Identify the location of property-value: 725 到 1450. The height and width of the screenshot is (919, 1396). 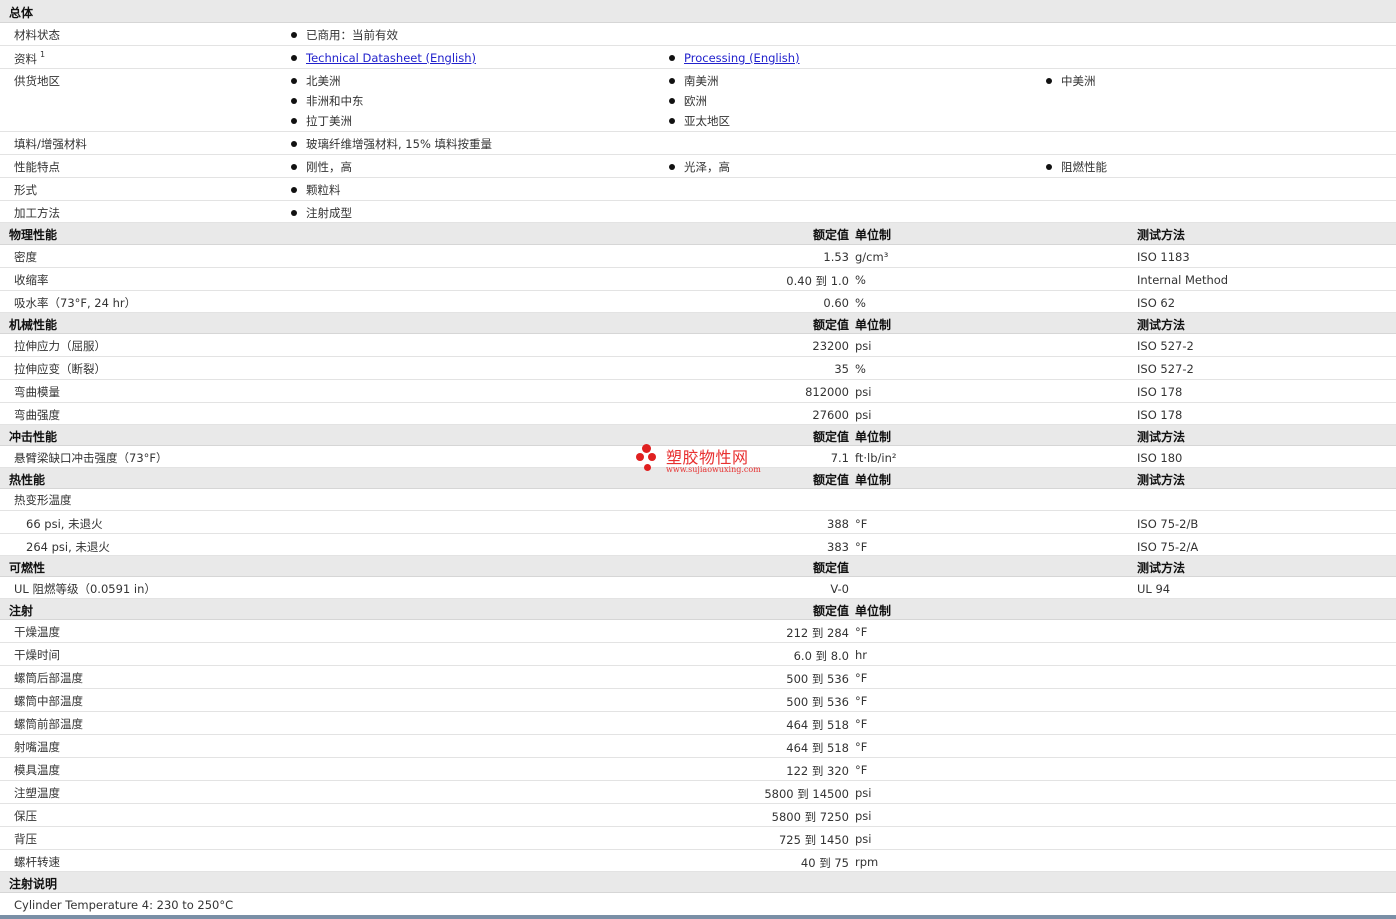
(813, 840).